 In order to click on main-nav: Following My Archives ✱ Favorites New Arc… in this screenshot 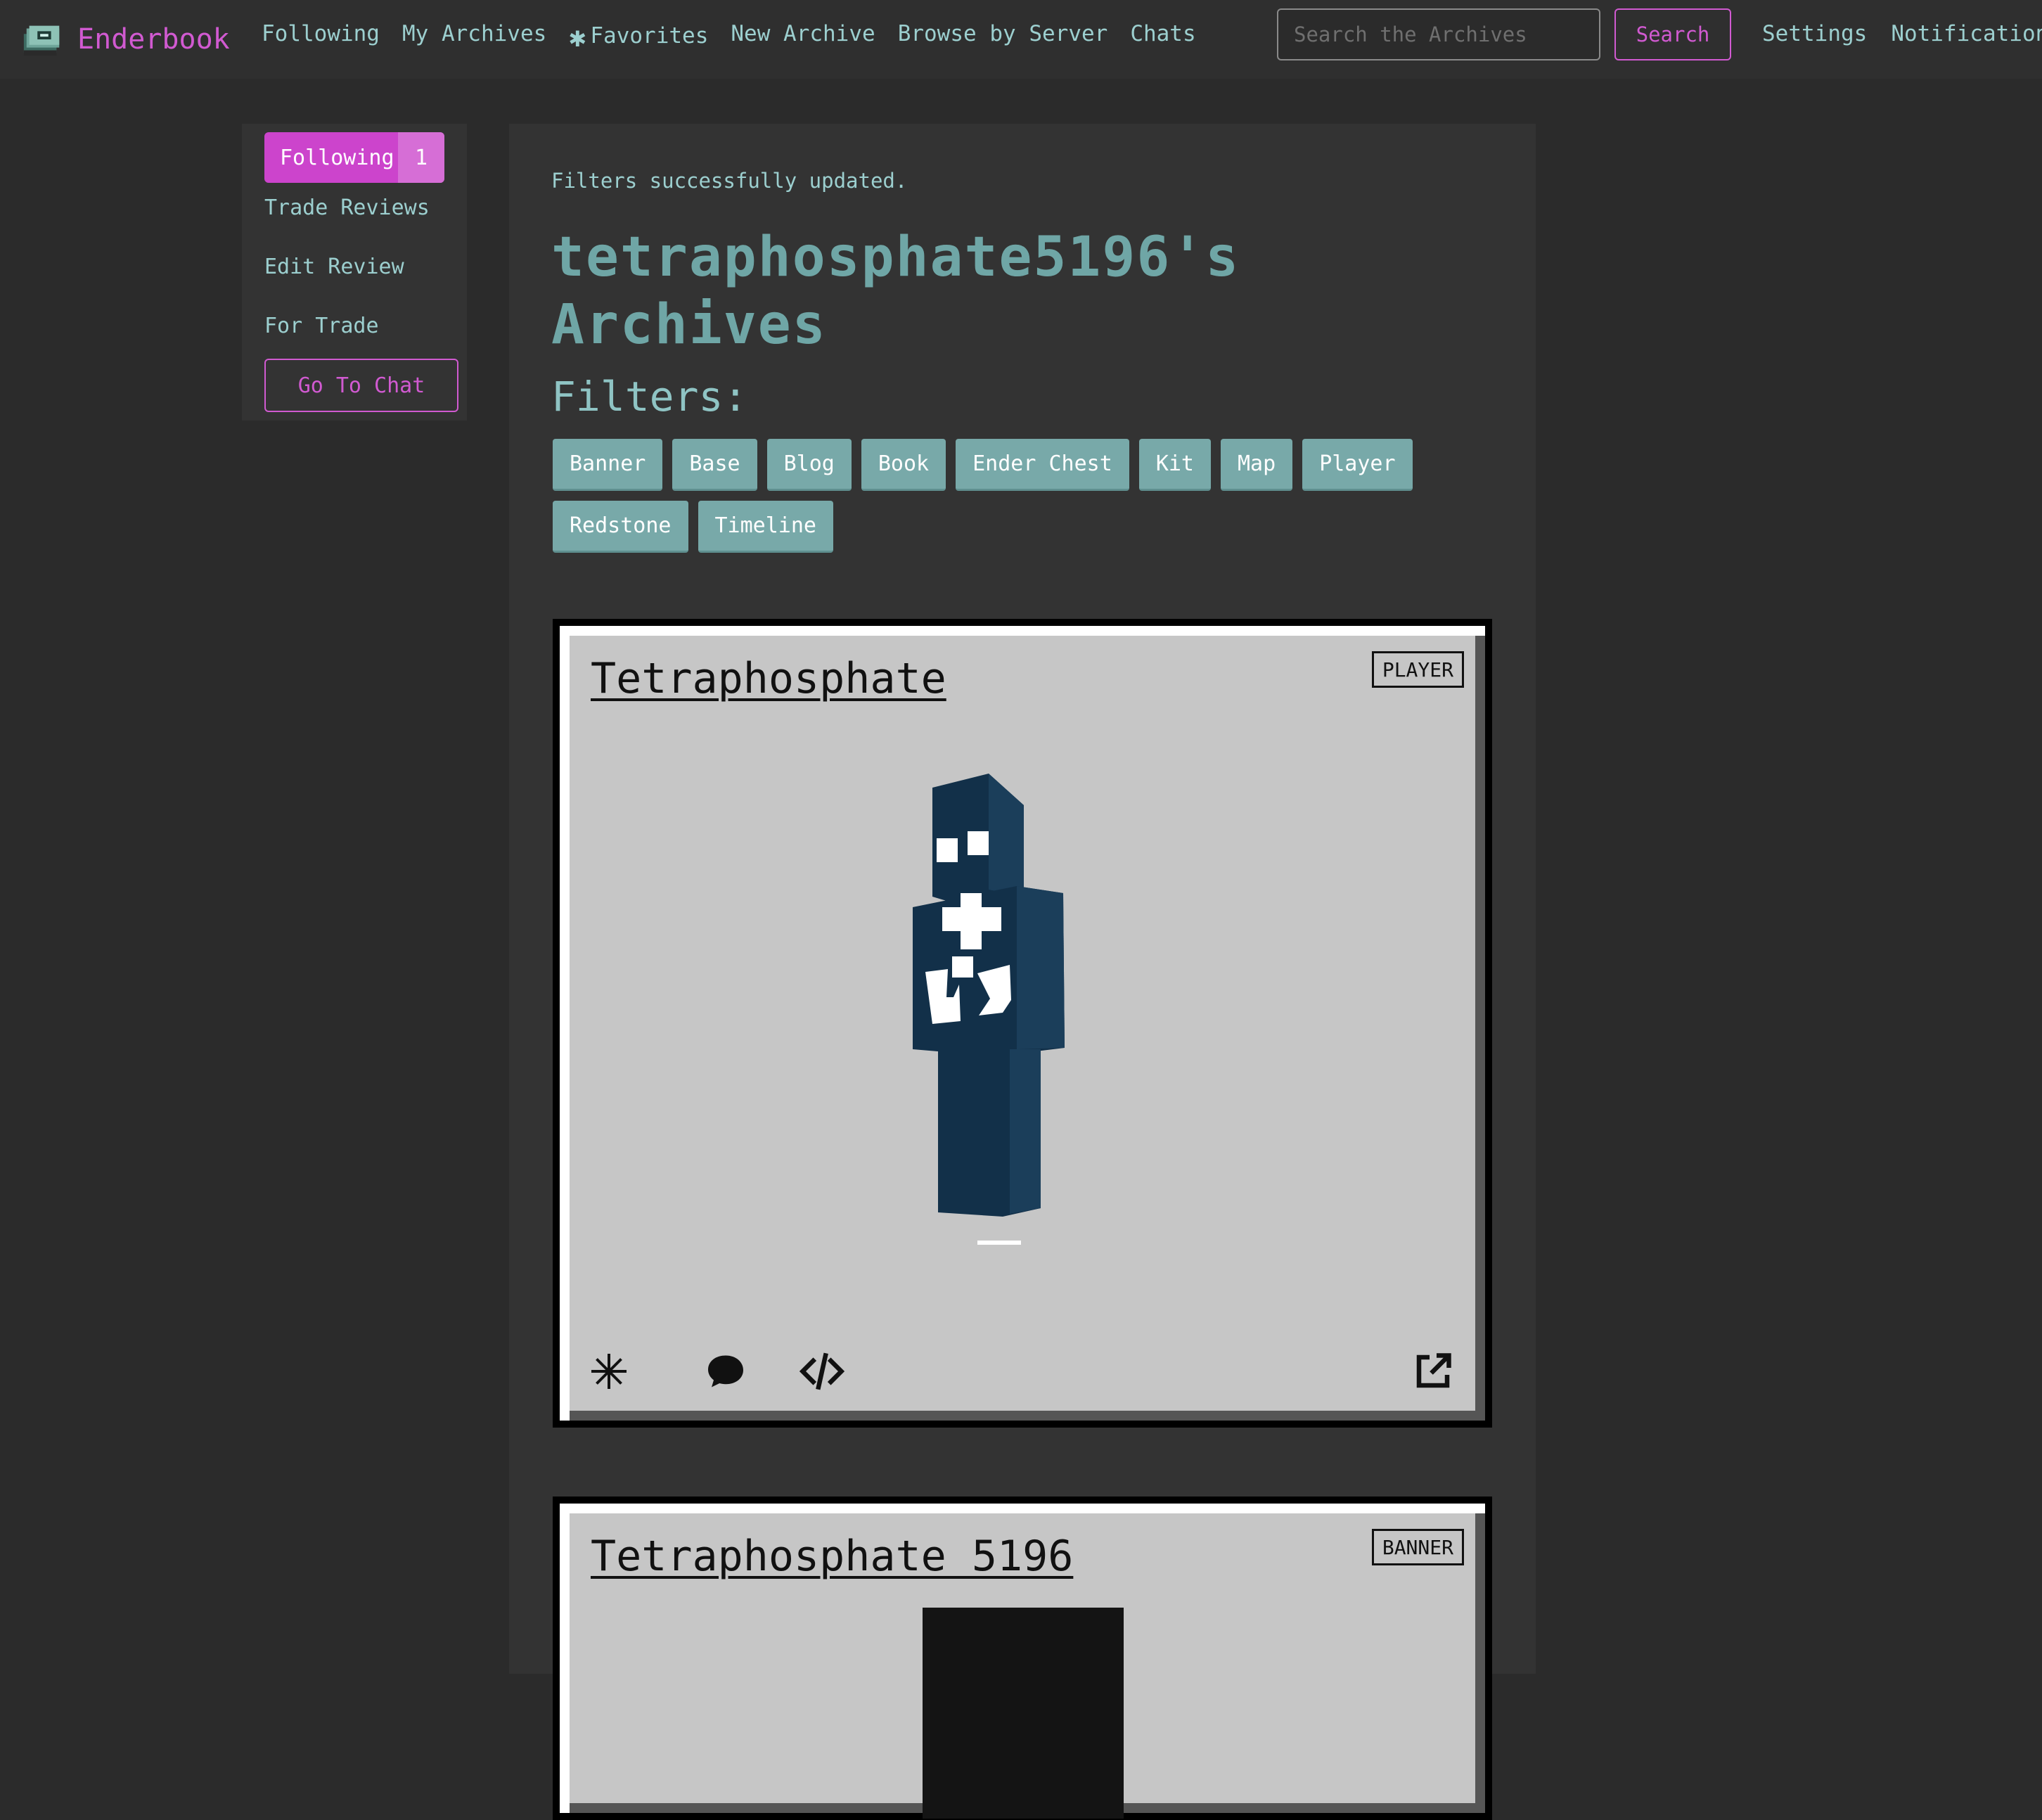, I will do `click(729, 37)`.